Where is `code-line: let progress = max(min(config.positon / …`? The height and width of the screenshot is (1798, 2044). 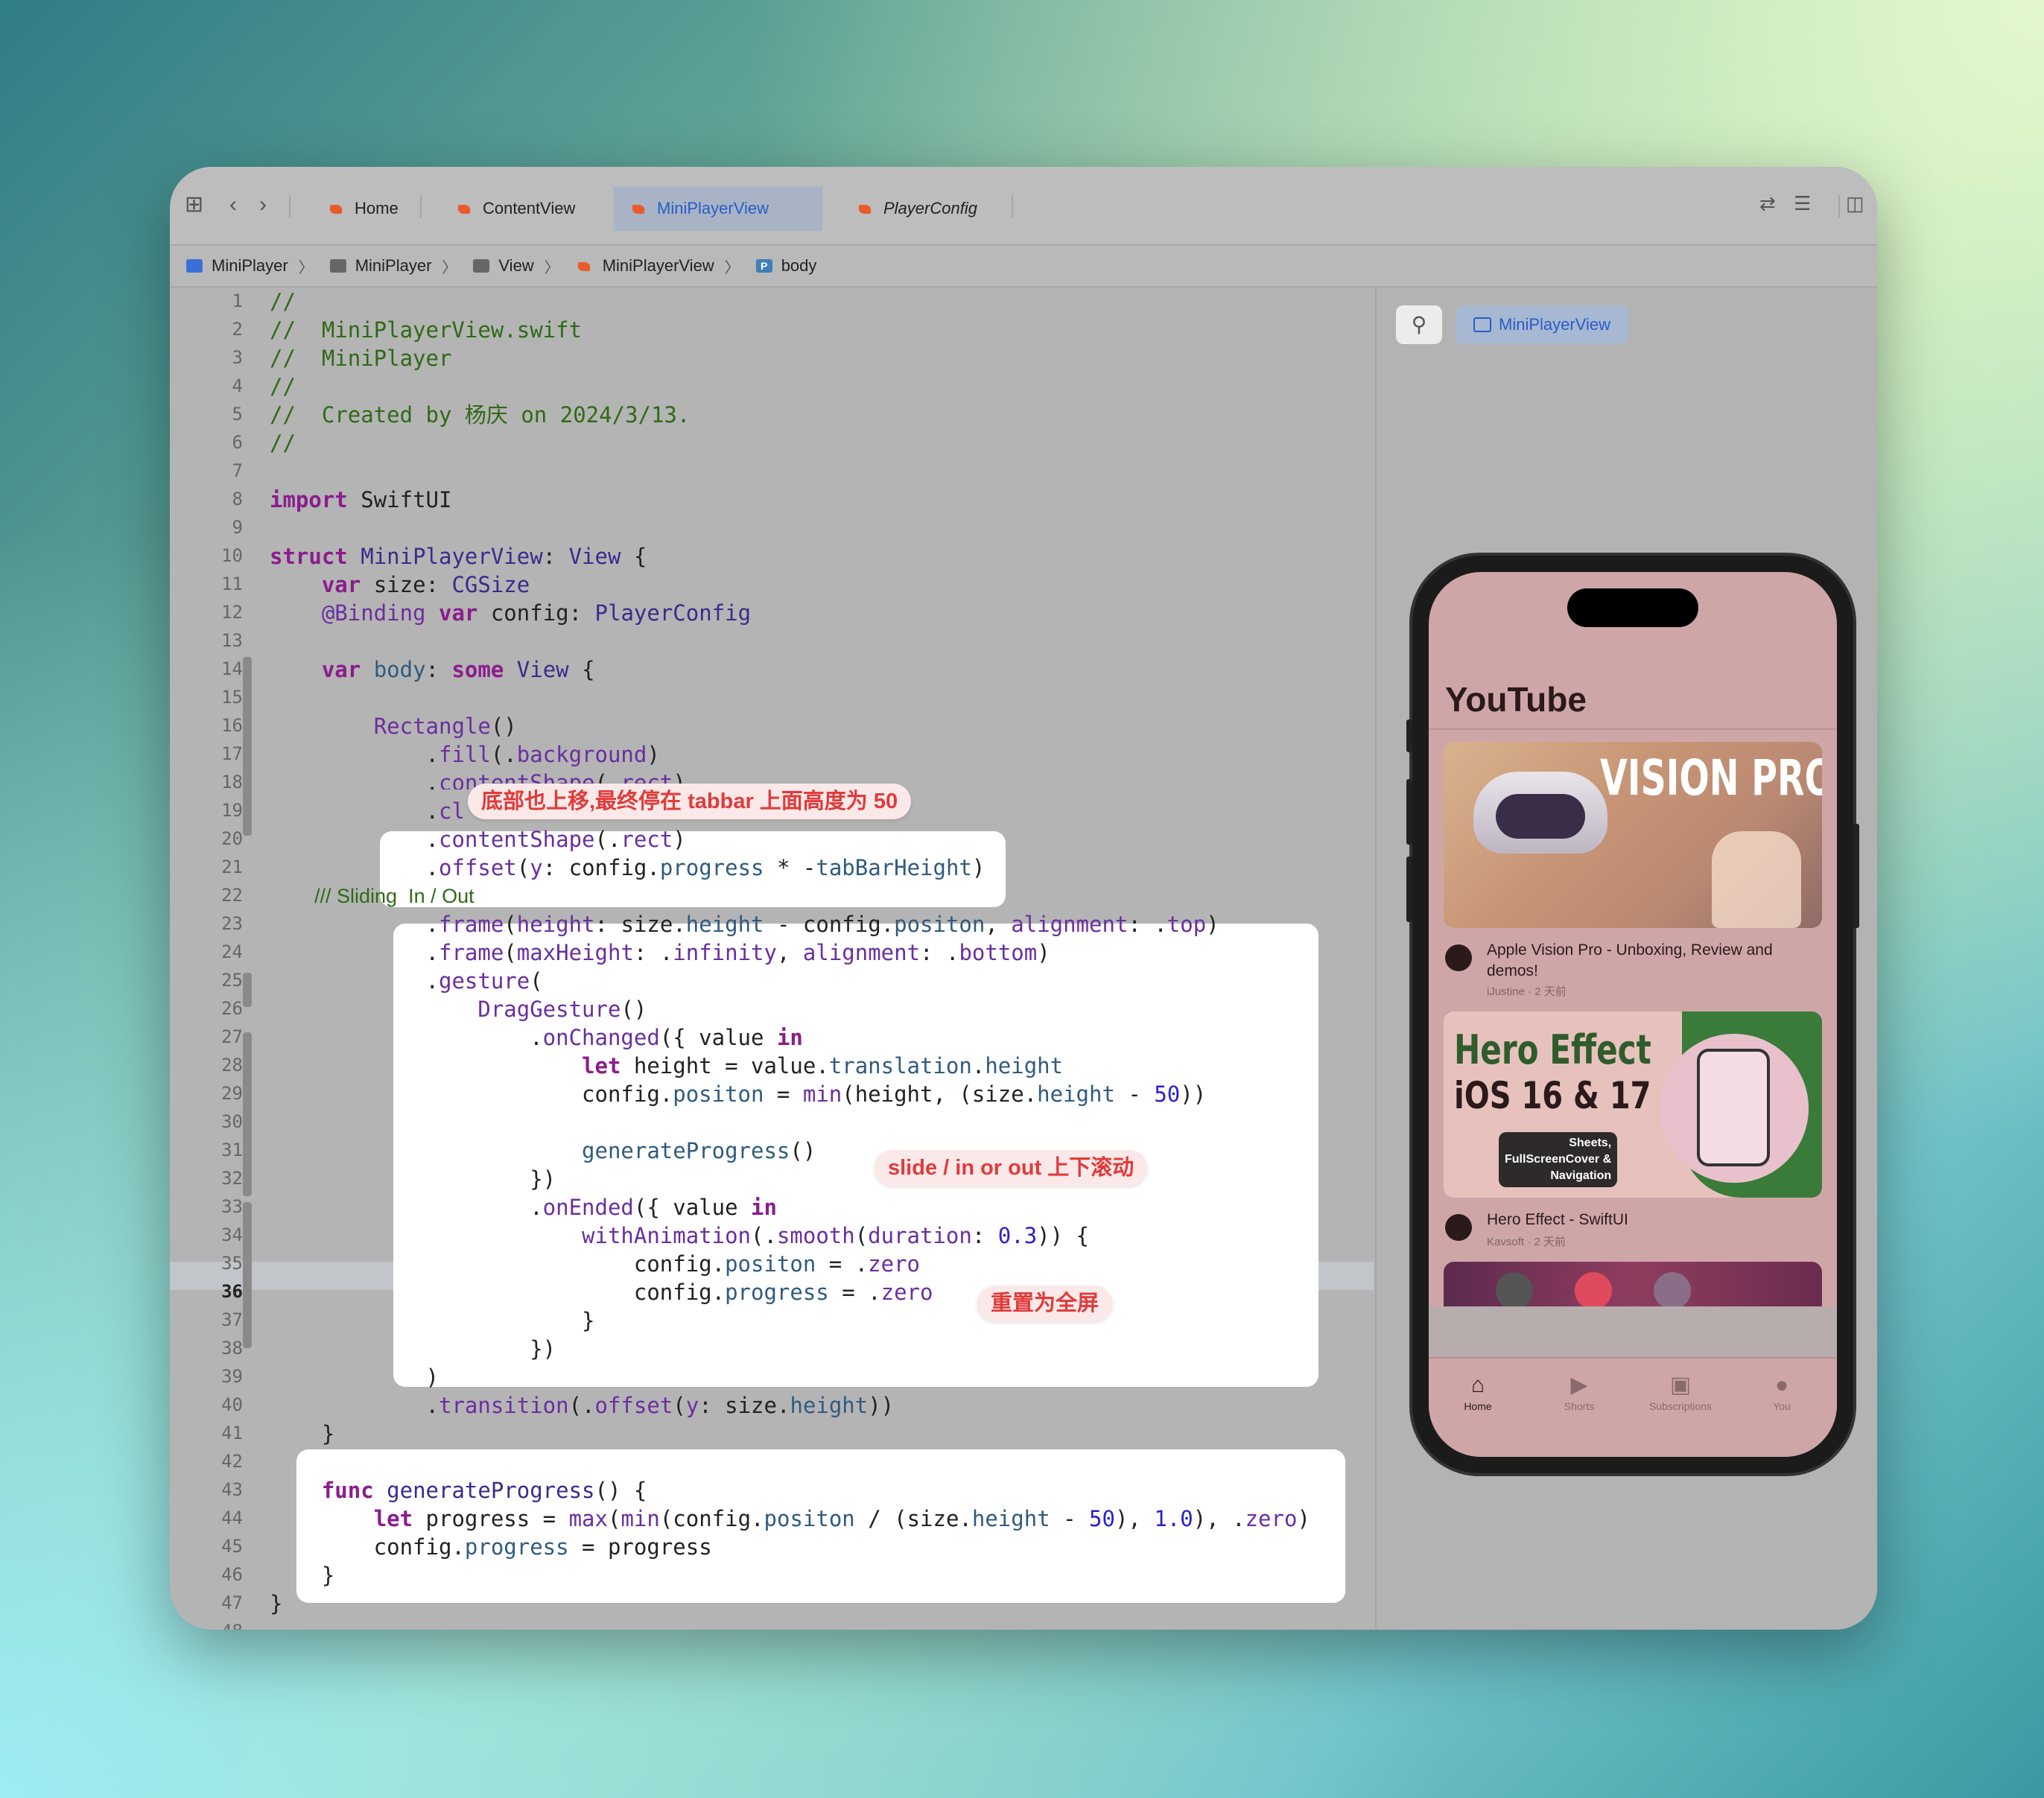 code-line: let progress = max(min(config.positon / … is located at coordinates (842, 1518).